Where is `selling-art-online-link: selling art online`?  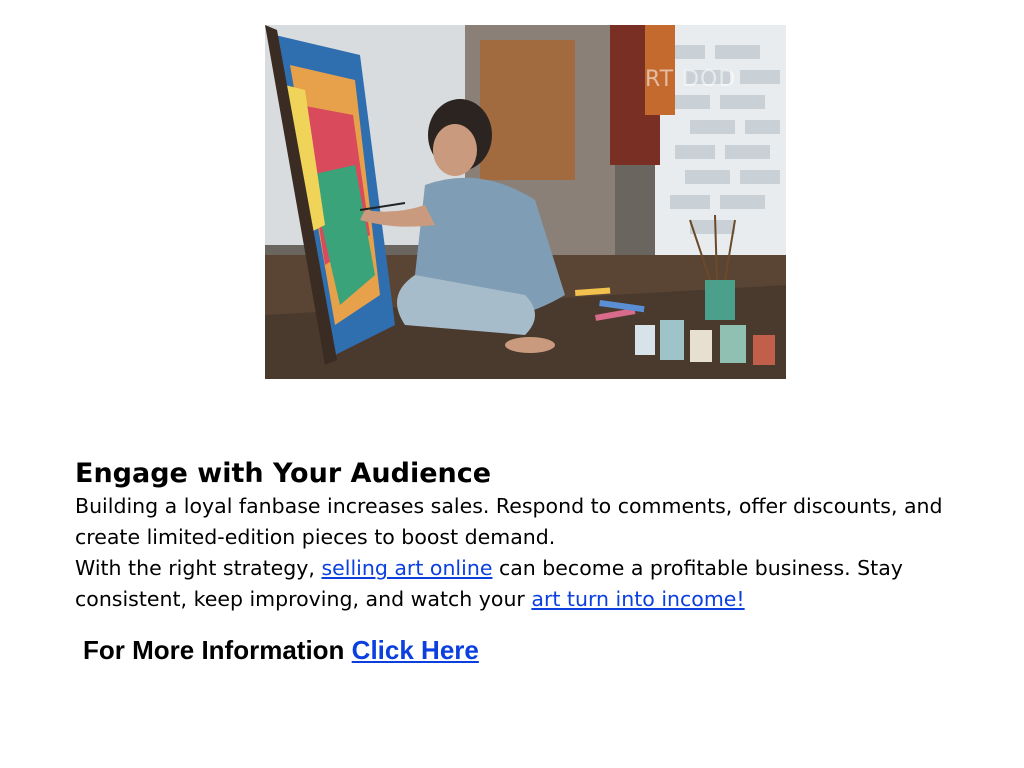 selling-art-online-link: selling art online is located at coordinates (406, 568).